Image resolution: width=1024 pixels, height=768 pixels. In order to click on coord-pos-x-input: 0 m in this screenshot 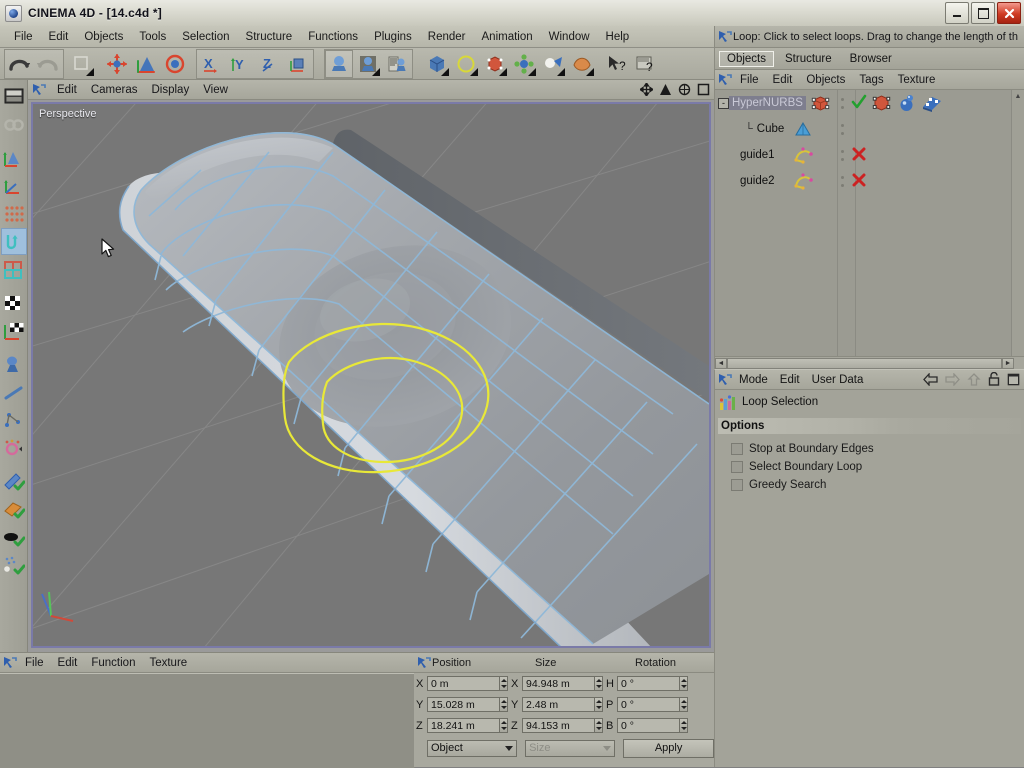, I will do `click(463, 683)`.